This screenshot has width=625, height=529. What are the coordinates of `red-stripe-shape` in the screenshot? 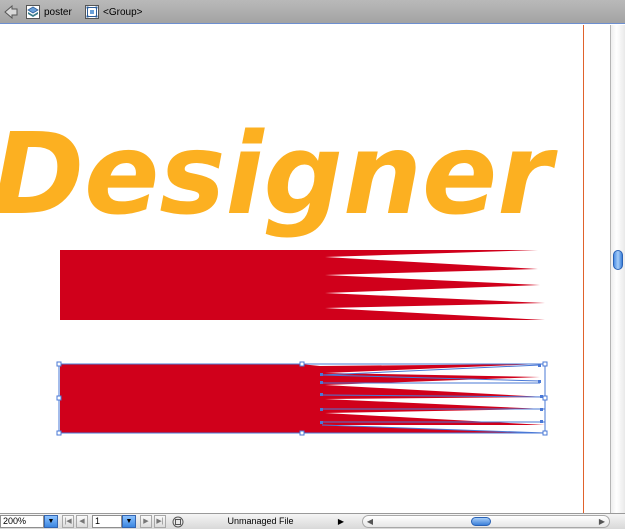 It's located at (302, 285).